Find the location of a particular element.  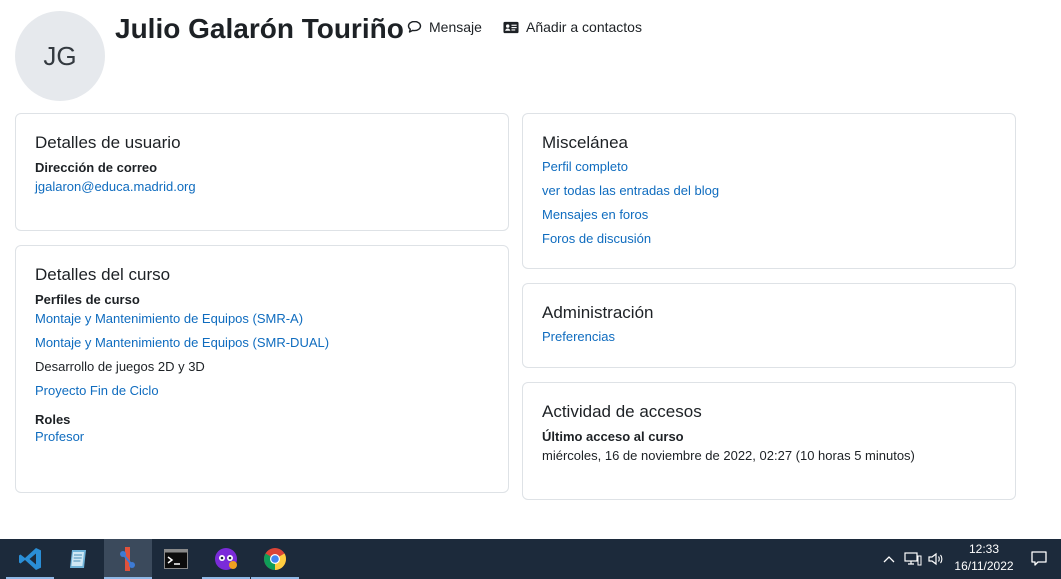

chrome-icon is located at coordinates (275, 559).